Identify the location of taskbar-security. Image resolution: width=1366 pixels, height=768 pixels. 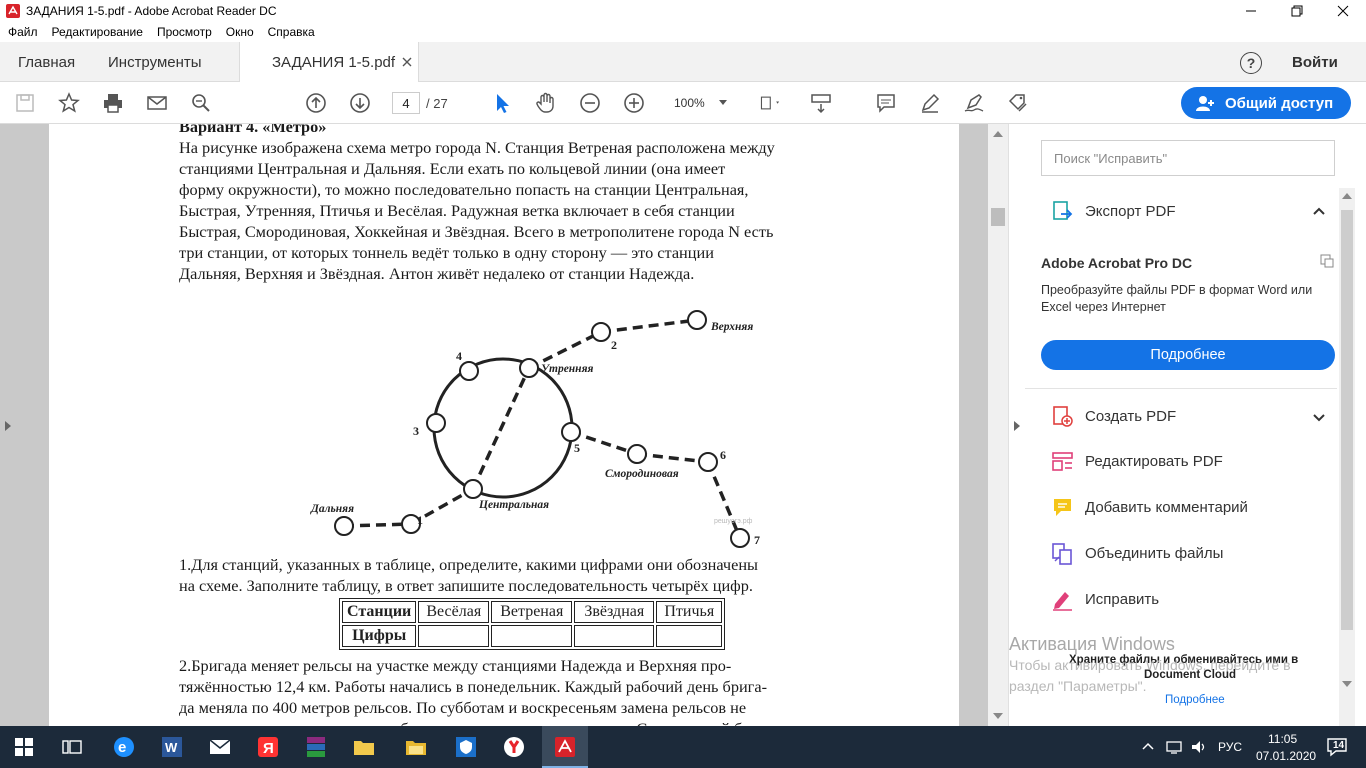
(466, 747).